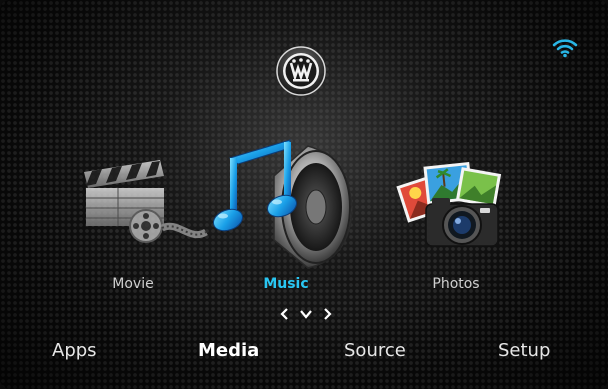 This screenshot has width=608, height=389. I want to click on media-label-photos: Photos, so click(456, 284).